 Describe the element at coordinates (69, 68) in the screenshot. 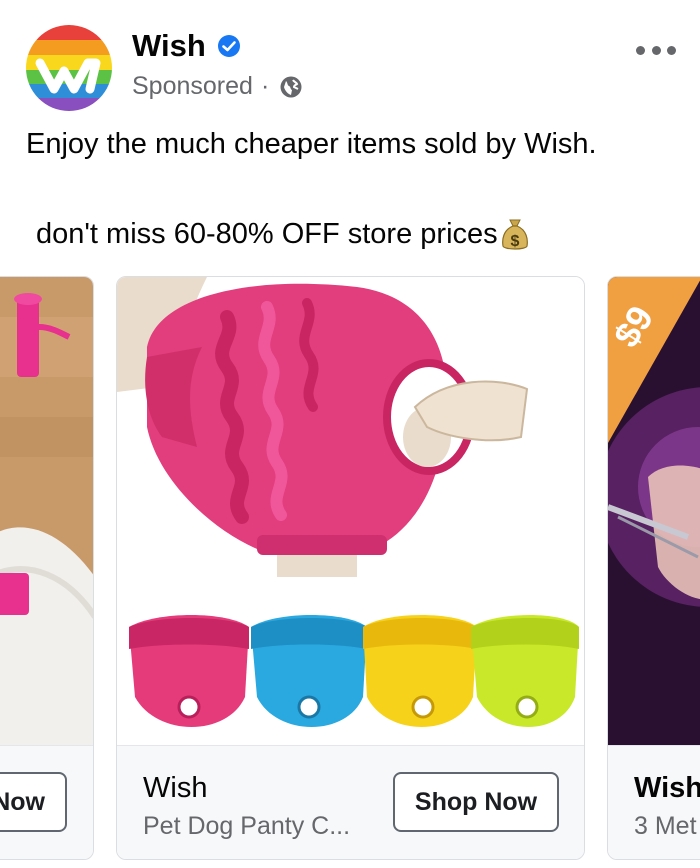

I see `wish-logo-avatar` at that location.